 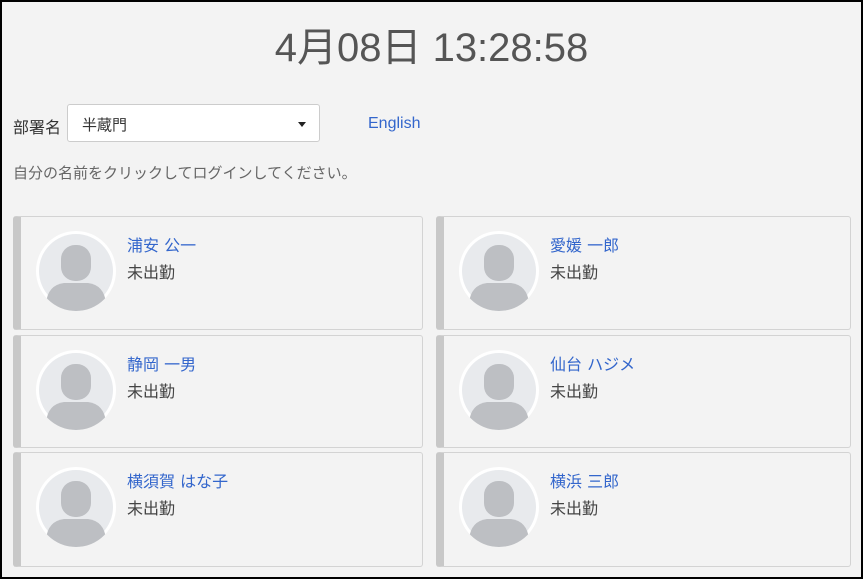 I want to click on employee-card: 横須賀 はな子 未出勤, so click(x=218, y=509).